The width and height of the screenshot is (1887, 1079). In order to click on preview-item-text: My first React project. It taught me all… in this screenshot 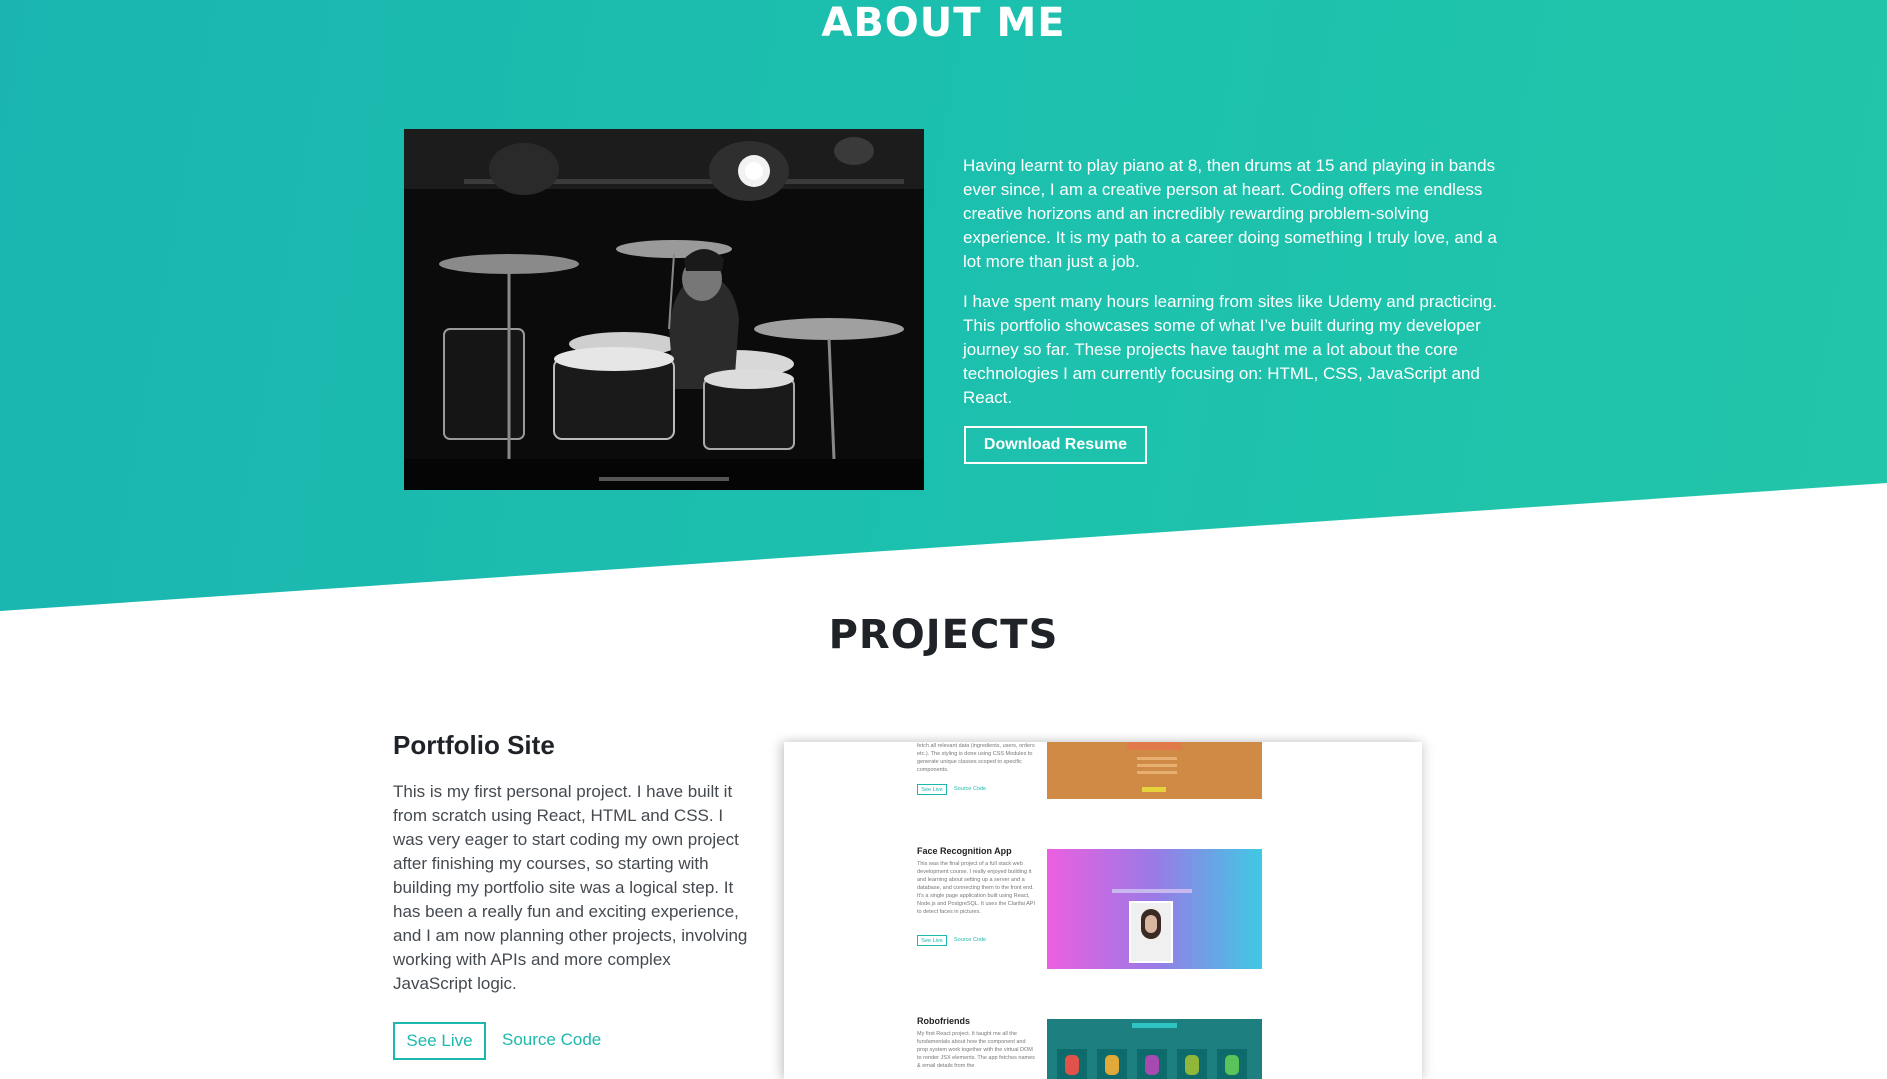, I will do `click(976, 1050)`.